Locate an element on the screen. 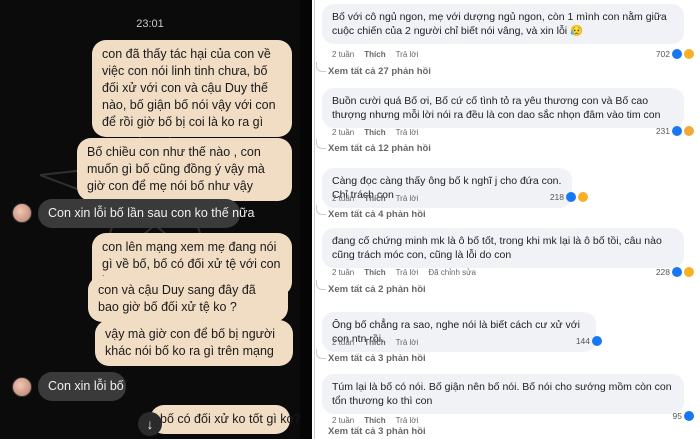 Image resolution: width=700 pixels, height=439 pixels. reaction-summary: 218 is located at coordinates (569, 197).